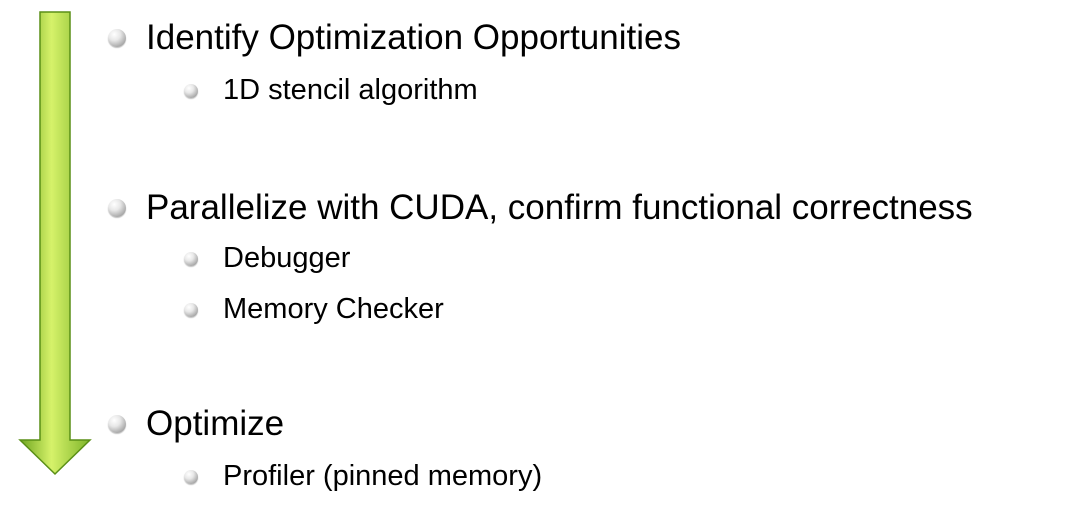 The image size is (1070, 510). Describe the element at coordinates (350, 90) in the screenshot. I see `substep-stencil-text: 1D stencil algorithm` at that location.